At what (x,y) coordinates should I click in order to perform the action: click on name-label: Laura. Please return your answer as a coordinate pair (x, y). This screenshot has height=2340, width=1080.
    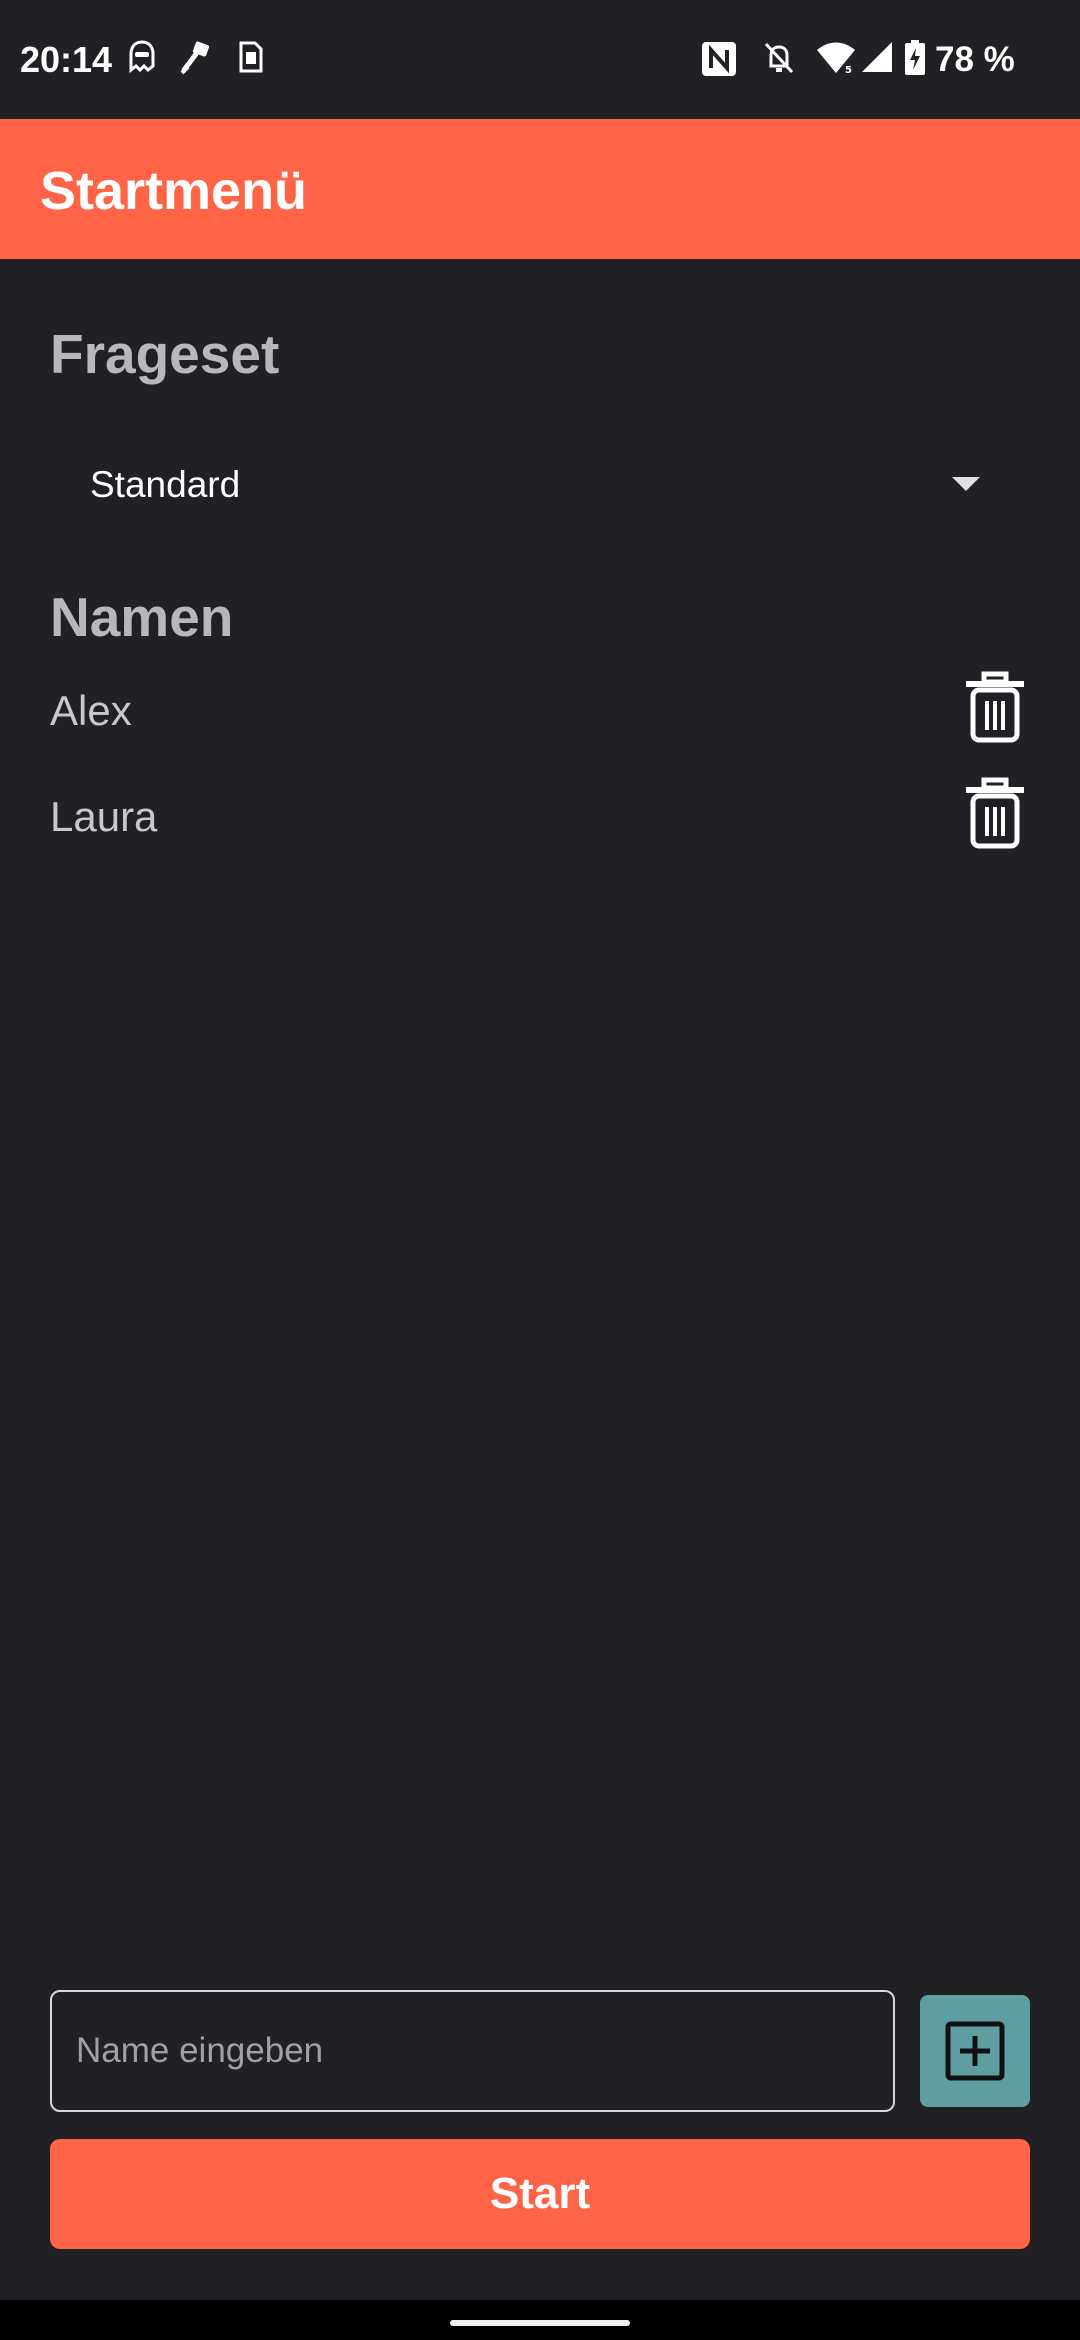
    Looking at the image, I should click on (104, 816).